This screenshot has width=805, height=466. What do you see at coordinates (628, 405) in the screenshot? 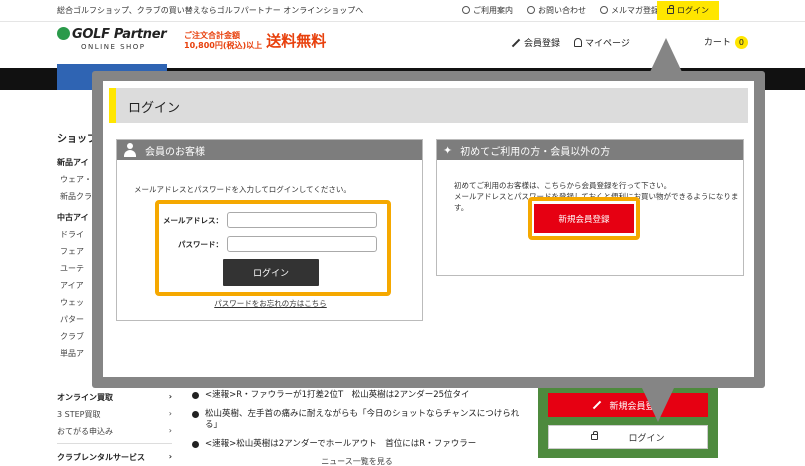
I see `side-register-button: 新規会員登録` at bounding box center [628, 405].